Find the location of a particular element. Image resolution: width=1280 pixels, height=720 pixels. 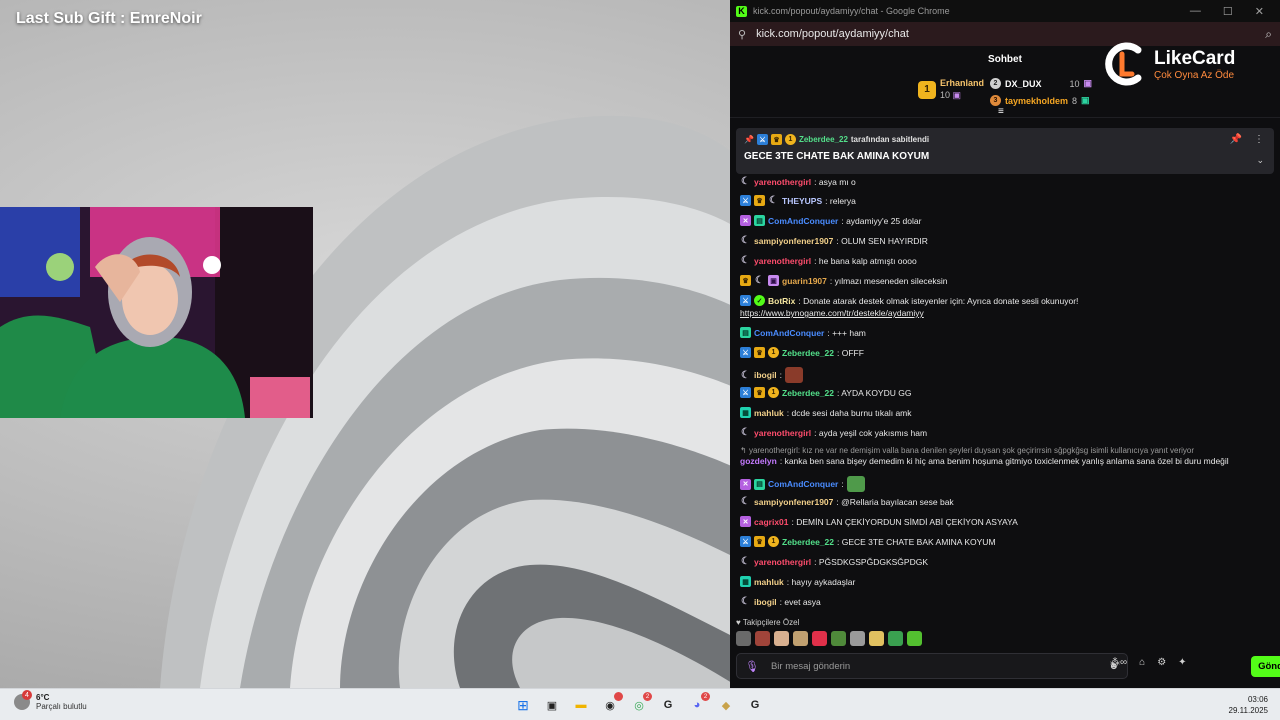

close-icon: ✕ is located at coordinates (1259, 11).